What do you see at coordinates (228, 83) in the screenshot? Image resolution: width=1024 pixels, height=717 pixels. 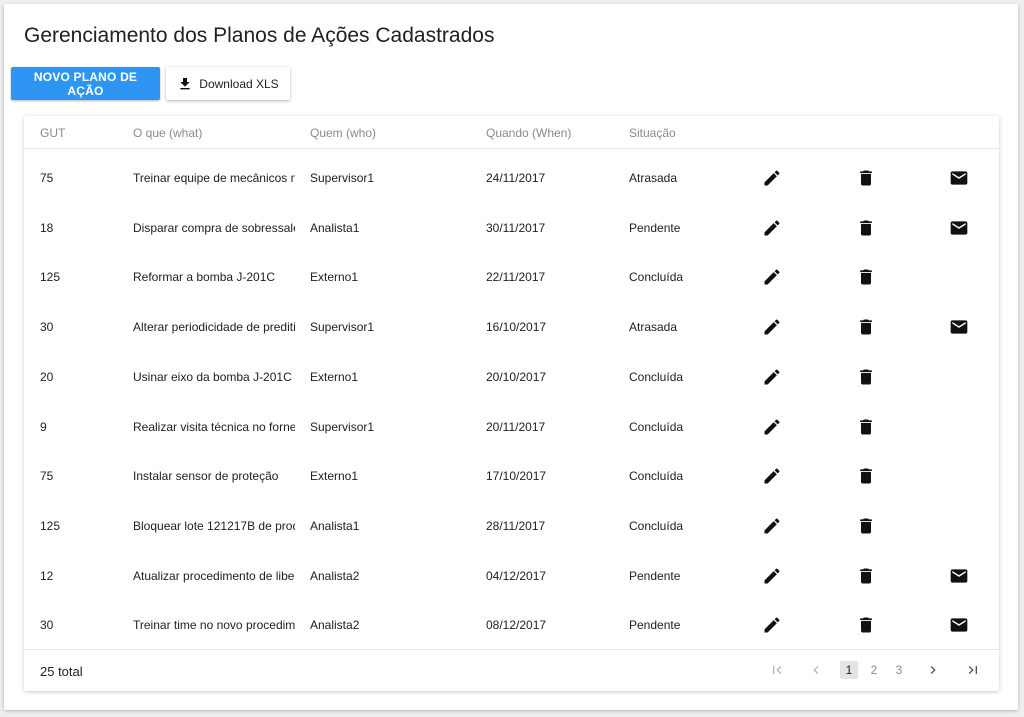 I see `download-xls-button: Download XLS` at bounding box center [228, 83].